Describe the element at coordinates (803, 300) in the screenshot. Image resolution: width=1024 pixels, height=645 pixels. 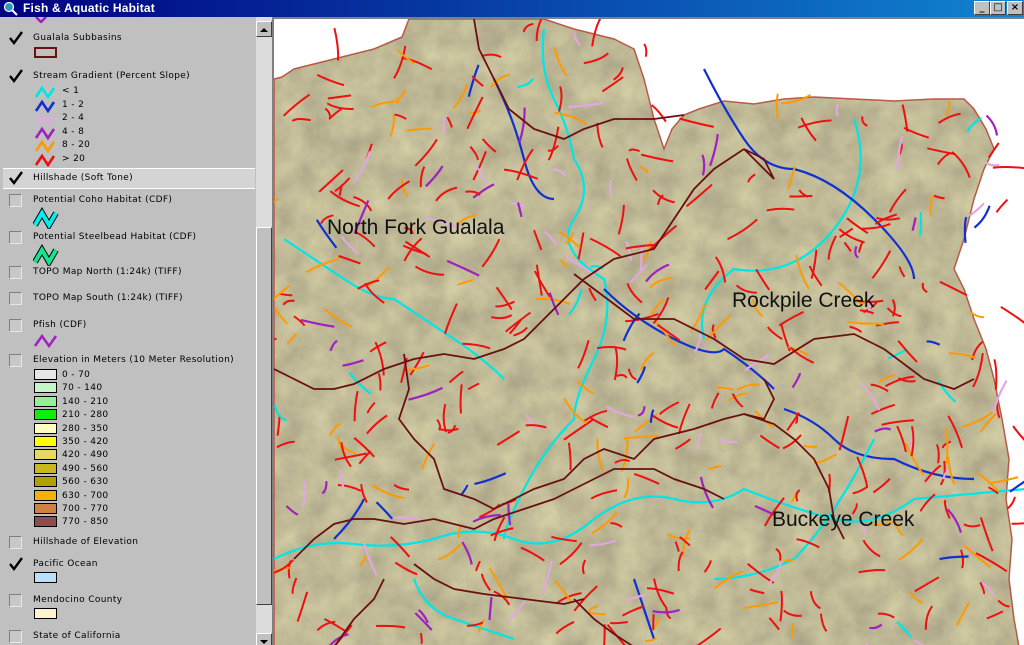
I see `label-rockpile-creek: Rockpile Creek` at that location.